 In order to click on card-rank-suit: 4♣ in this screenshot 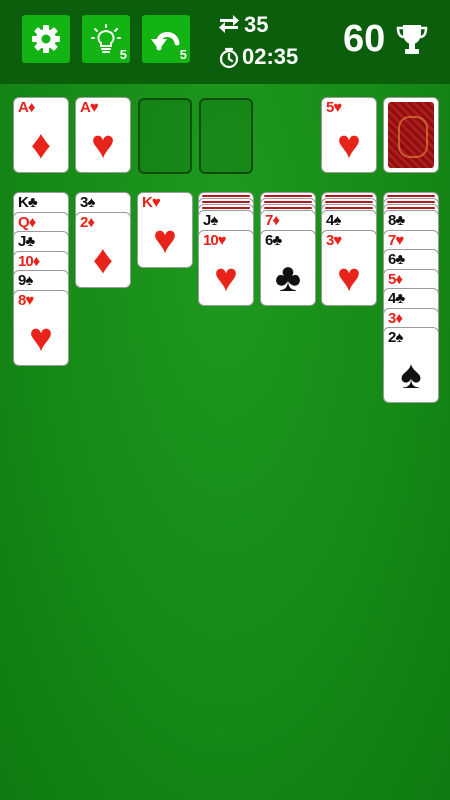, I will do `click(396, 298)`.